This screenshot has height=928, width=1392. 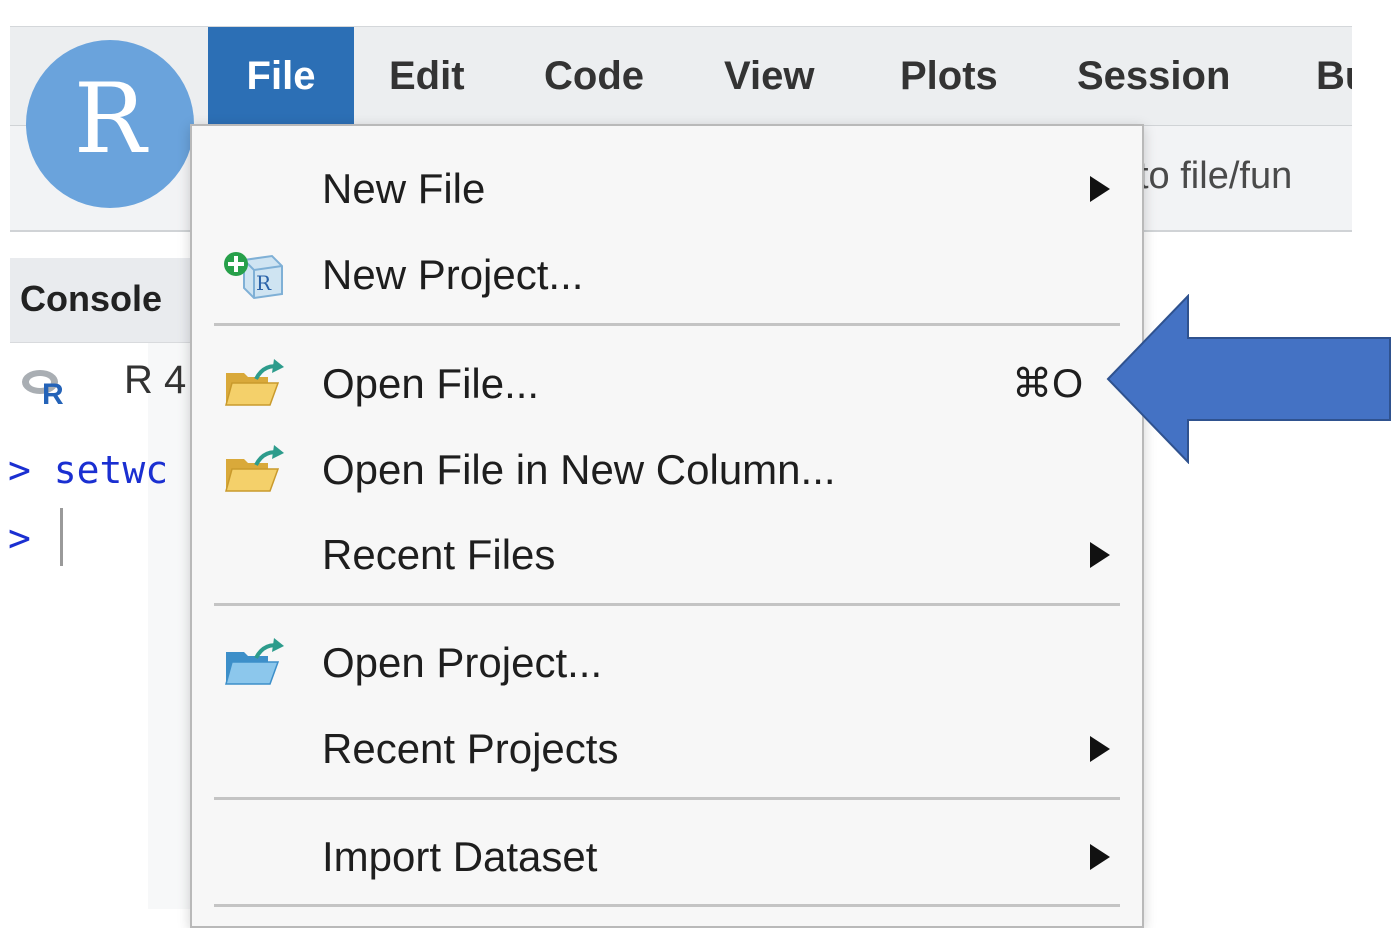 I want to click on menu-edit: Edit, so click(x=427, y=76).